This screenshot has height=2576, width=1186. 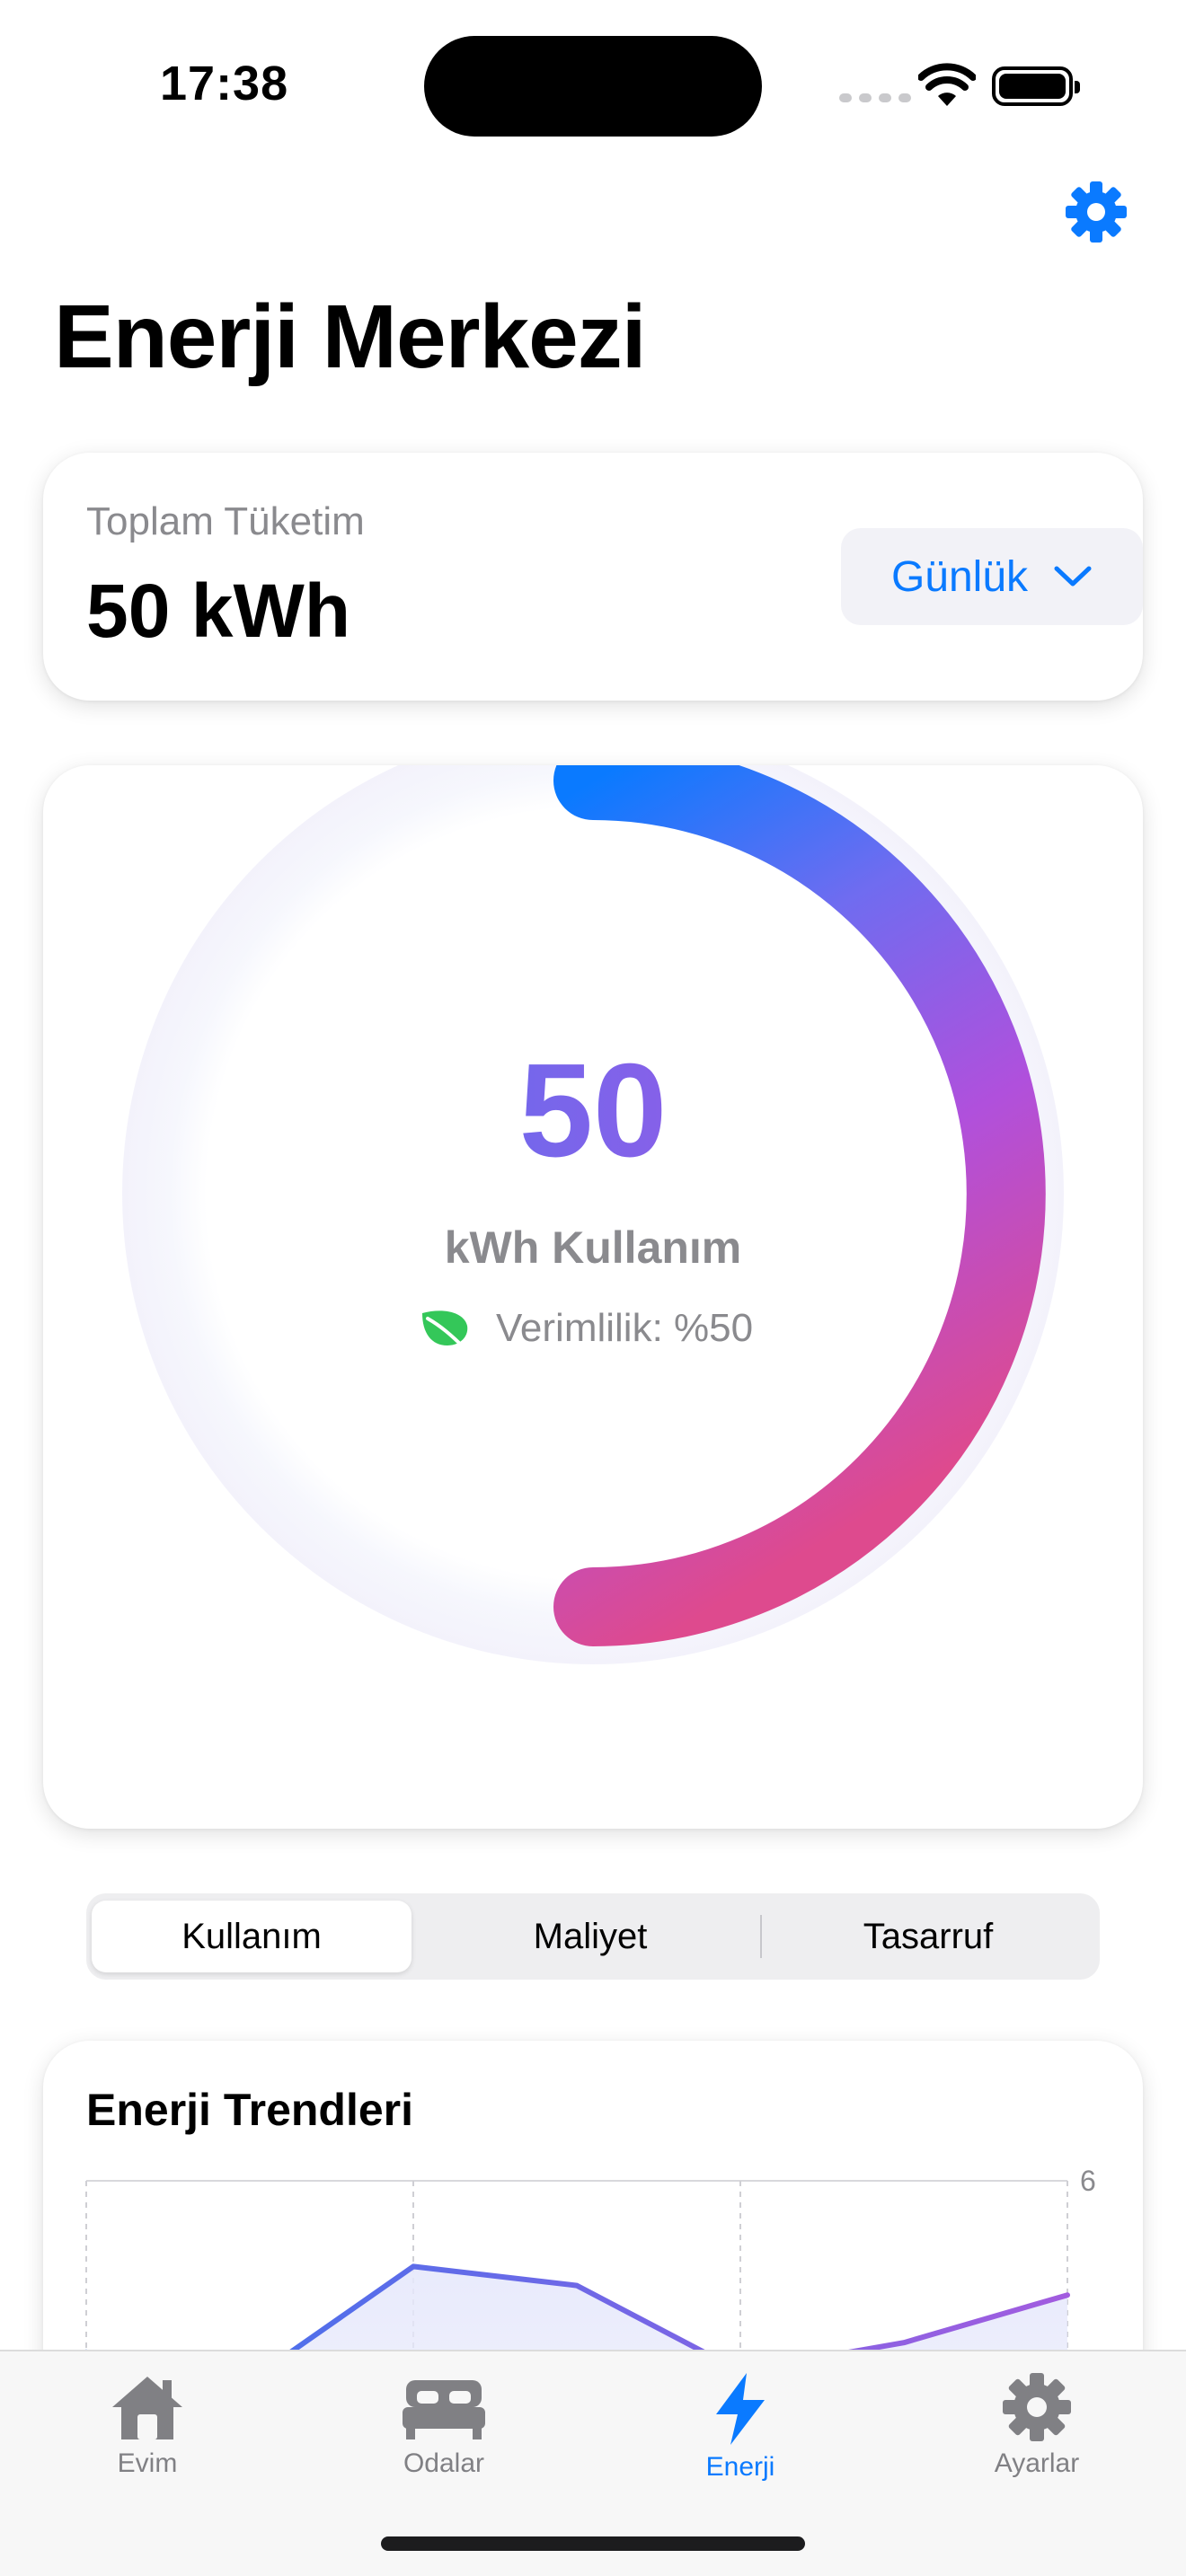 I want to click on tab-odalar: Odalar, so click(x=444, y=2425).